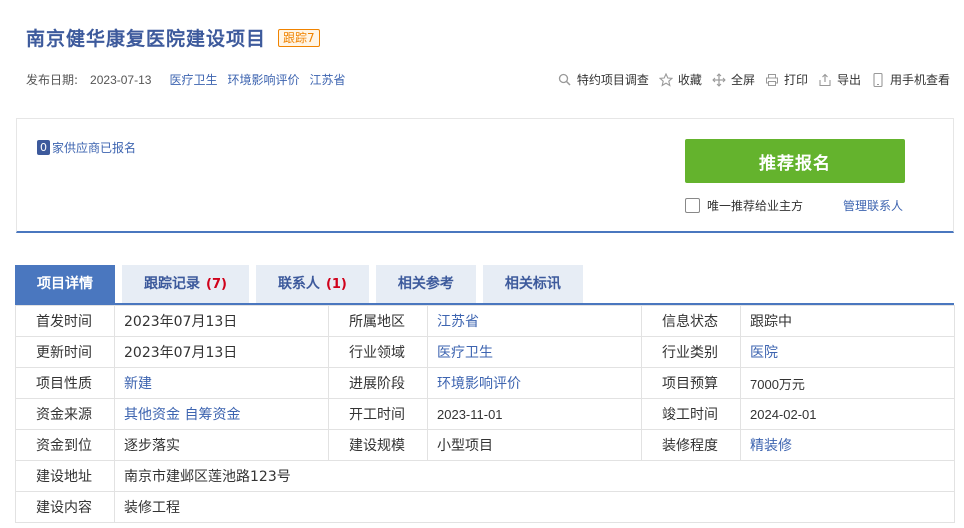 The width and height of the screenshot is (964, 528). Describe the element at coordinates (121, 79) in the screenshot. I see `publish-date: 2023-07-13` at that location.